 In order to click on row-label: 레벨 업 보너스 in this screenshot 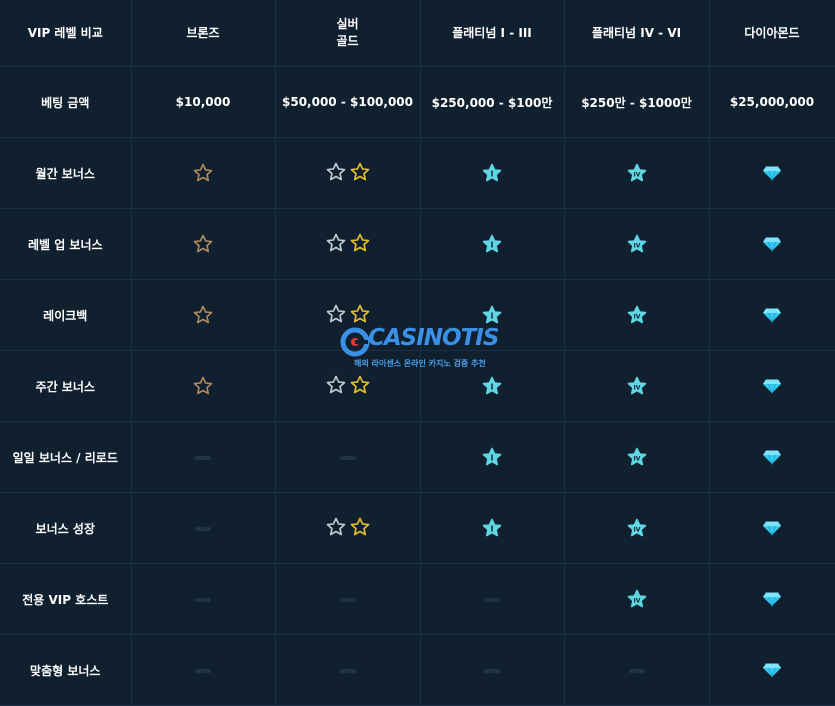, I will do `click(66, 244)`.